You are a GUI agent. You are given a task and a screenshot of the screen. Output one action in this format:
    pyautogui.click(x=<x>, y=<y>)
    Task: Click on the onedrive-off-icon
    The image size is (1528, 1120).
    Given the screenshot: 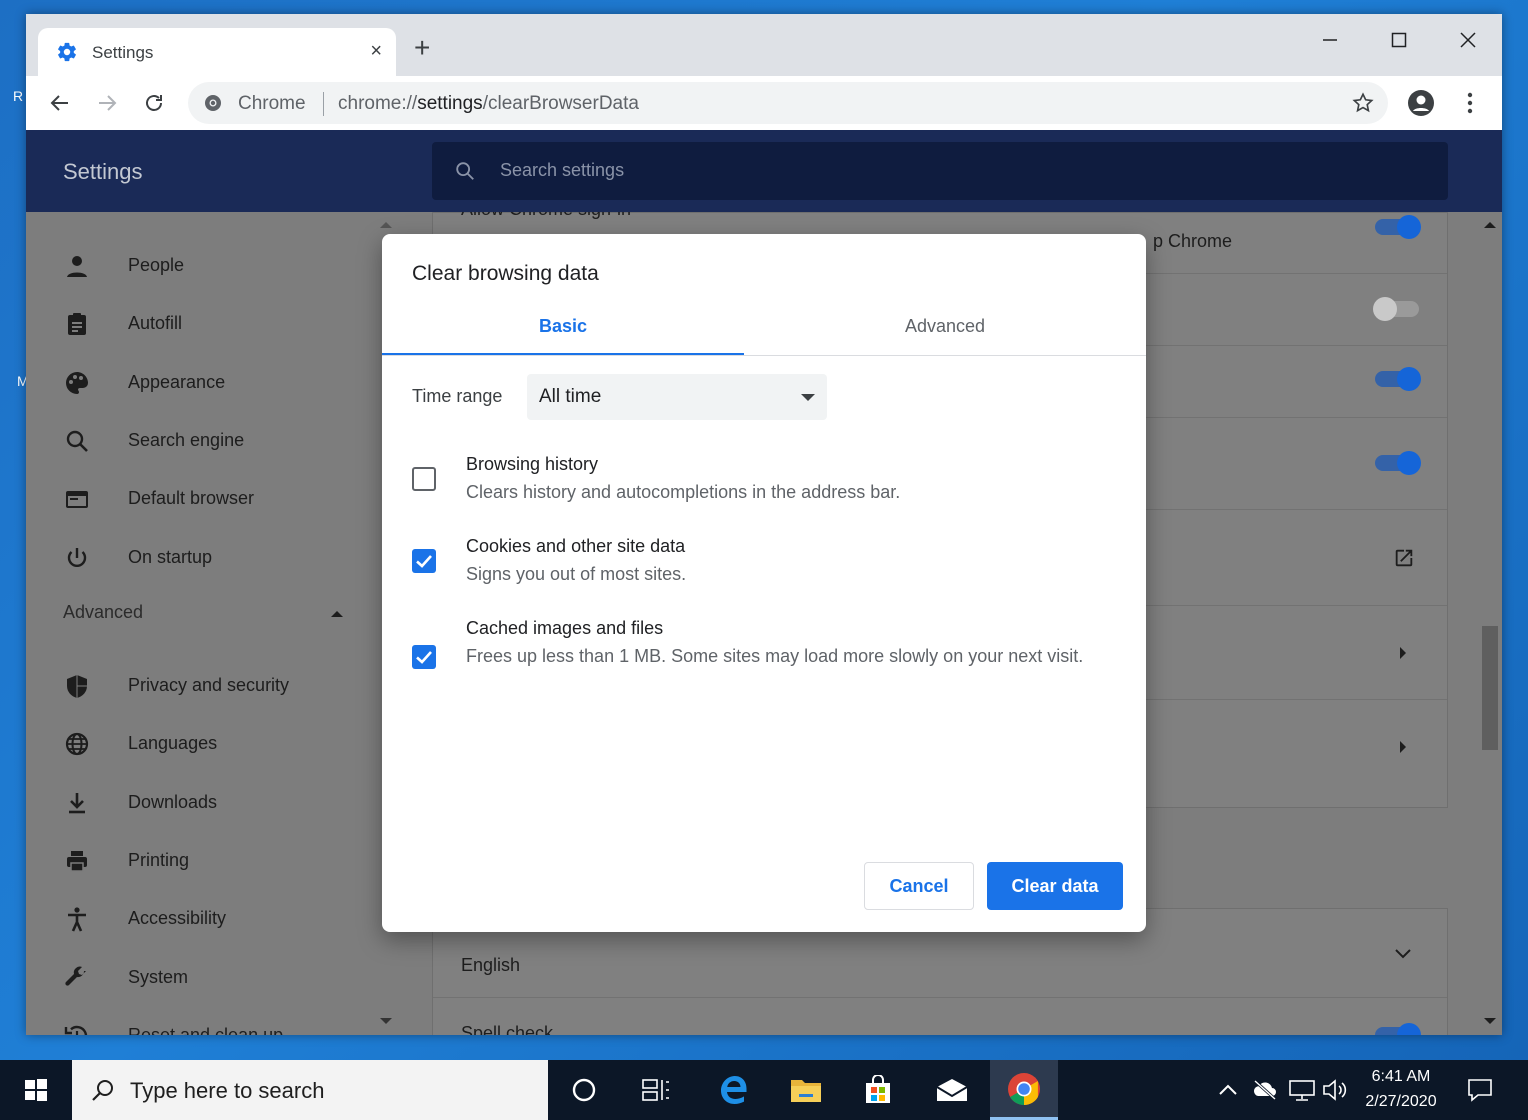 What is the action you would take?
    pyautogui.click(x=1265, y=1090)
    